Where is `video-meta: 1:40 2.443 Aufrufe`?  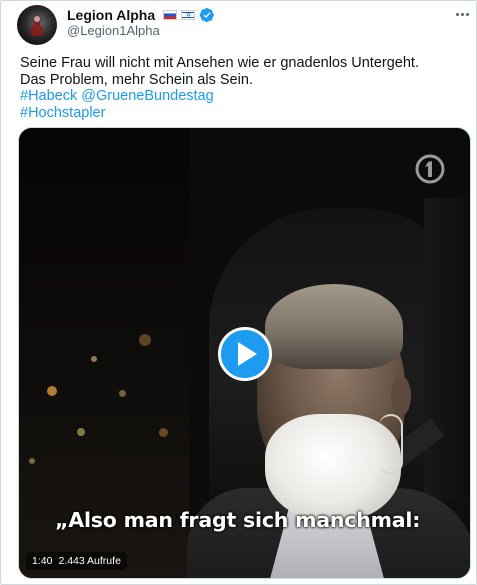
video-meta: 1:40 2.443 Aufrufe is located at coordinates (76, 561).